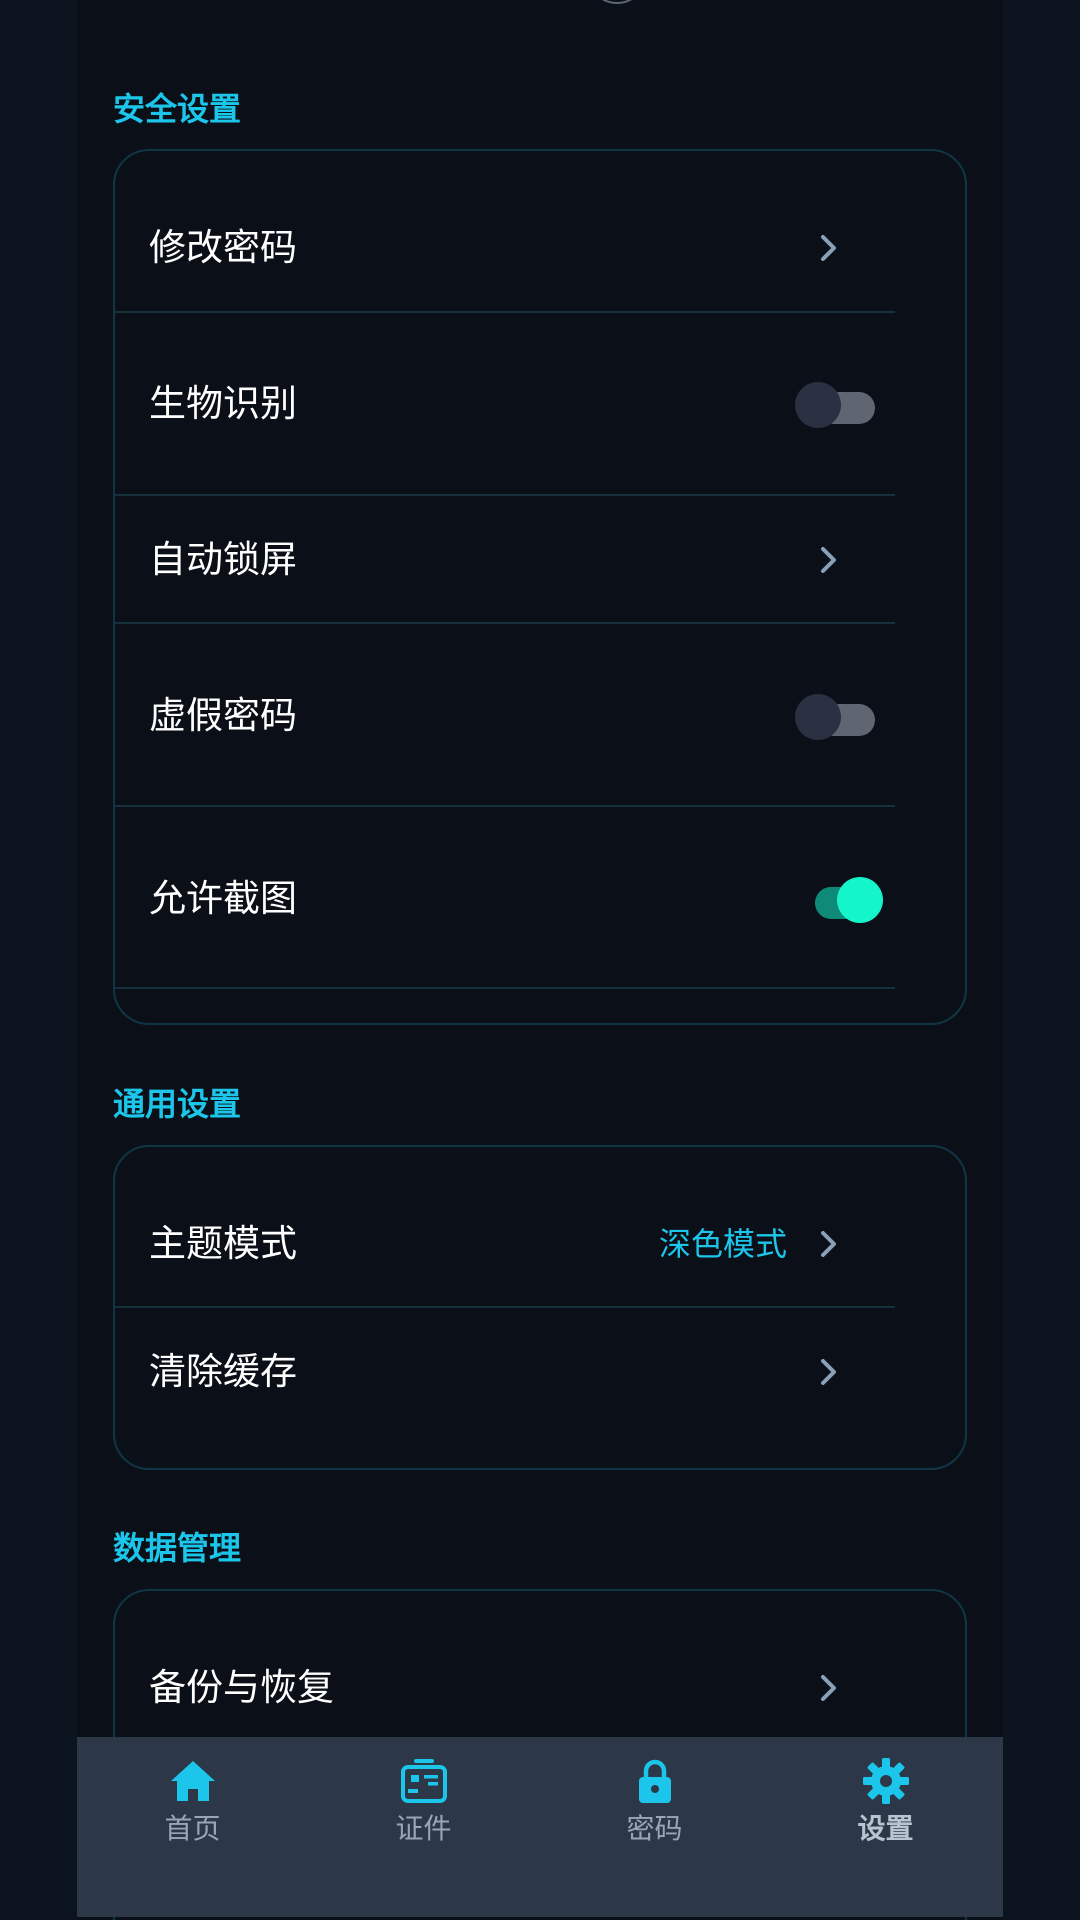  What do you see at coordinates (223, 898) in the screenshot?
I see `row-label: 允许截图` at bounding box center [223, 898].